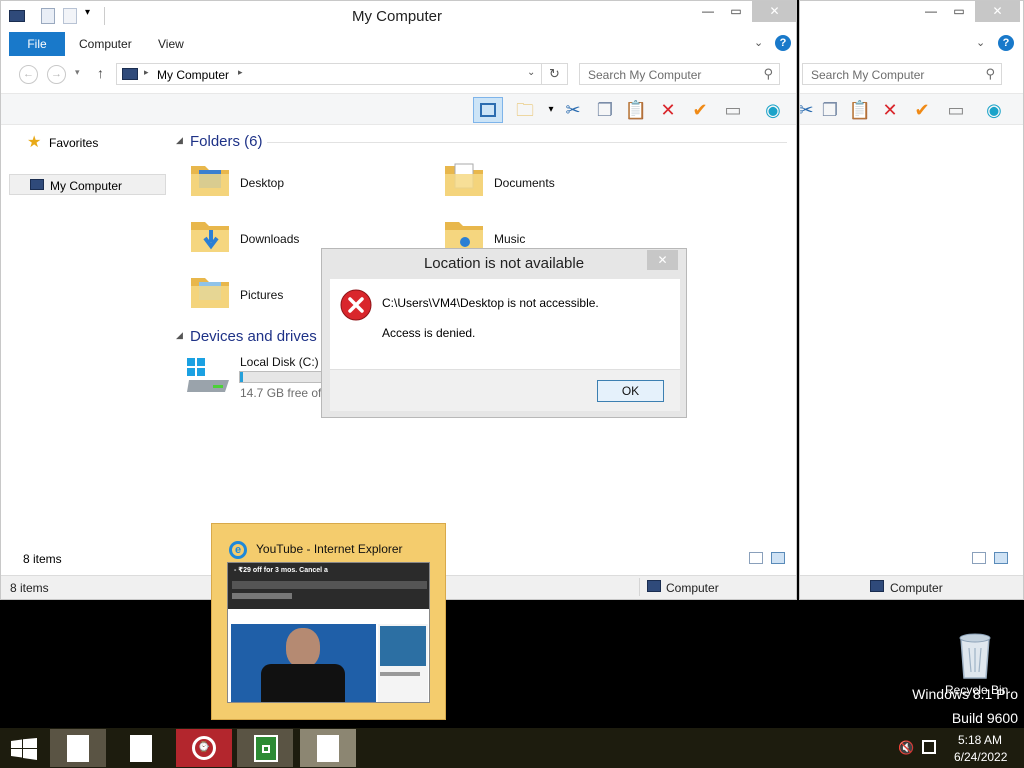 The image size is (1024, 768). What do you see at coordinates (931, 11) in the screenshot?
I see `back-minimize-button: —` at bounding box center [931, 11].